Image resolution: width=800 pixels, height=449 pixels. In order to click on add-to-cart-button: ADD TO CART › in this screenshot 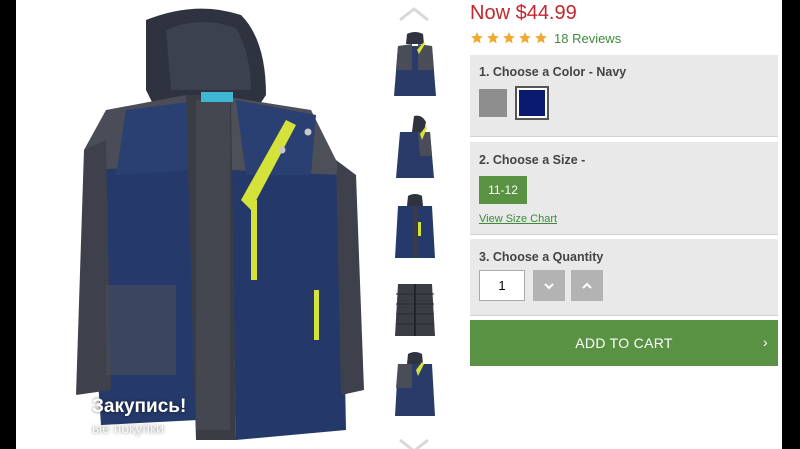, I will do `click(624, 343)`.